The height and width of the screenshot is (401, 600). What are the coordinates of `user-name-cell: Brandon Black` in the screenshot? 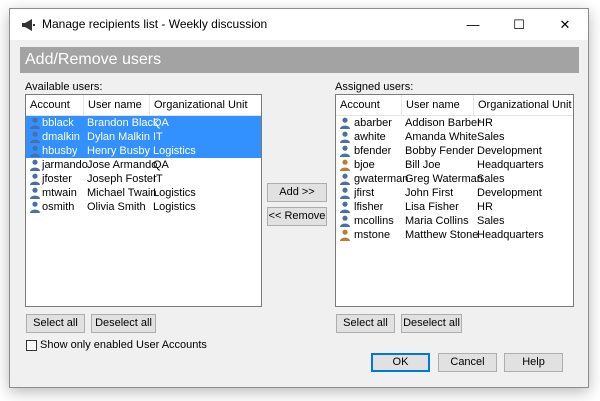 It's located at (123, 123).